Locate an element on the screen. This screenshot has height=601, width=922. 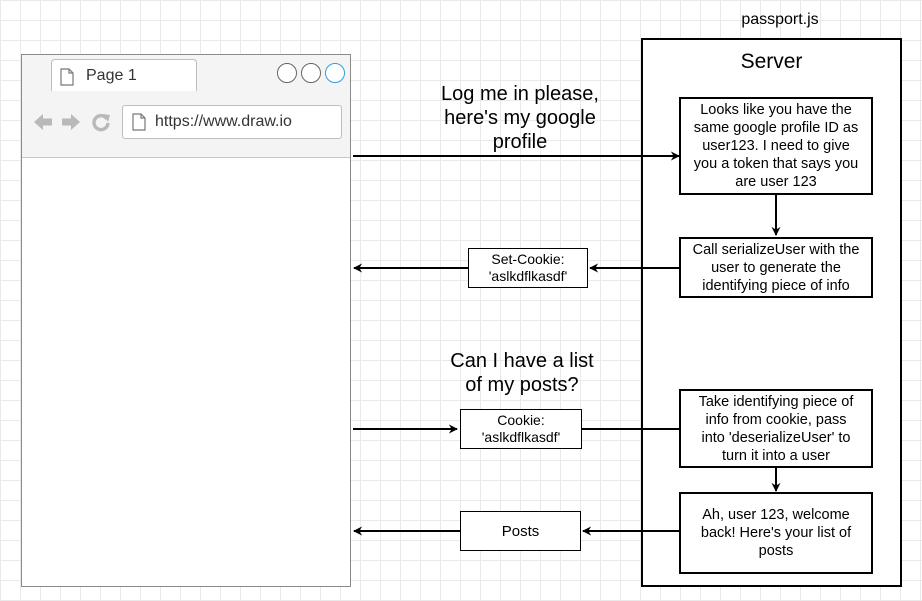
set-cookie-box: Set-Cookie: 'aslkdflkasdf' is located at coordinates (528, 268).